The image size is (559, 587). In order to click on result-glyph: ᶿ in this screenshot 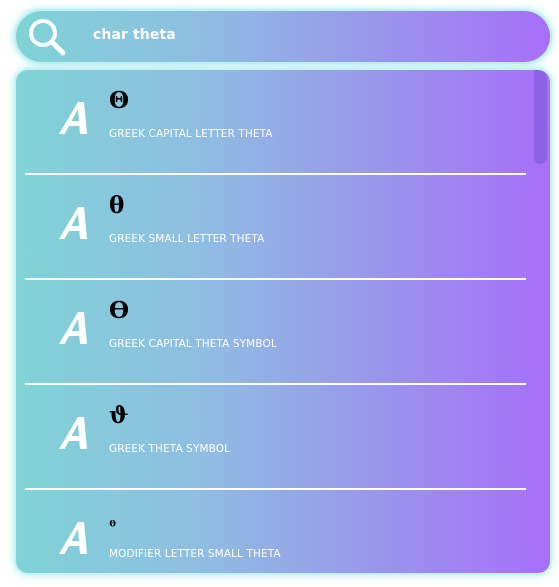, I will do `click(113, 526)`.